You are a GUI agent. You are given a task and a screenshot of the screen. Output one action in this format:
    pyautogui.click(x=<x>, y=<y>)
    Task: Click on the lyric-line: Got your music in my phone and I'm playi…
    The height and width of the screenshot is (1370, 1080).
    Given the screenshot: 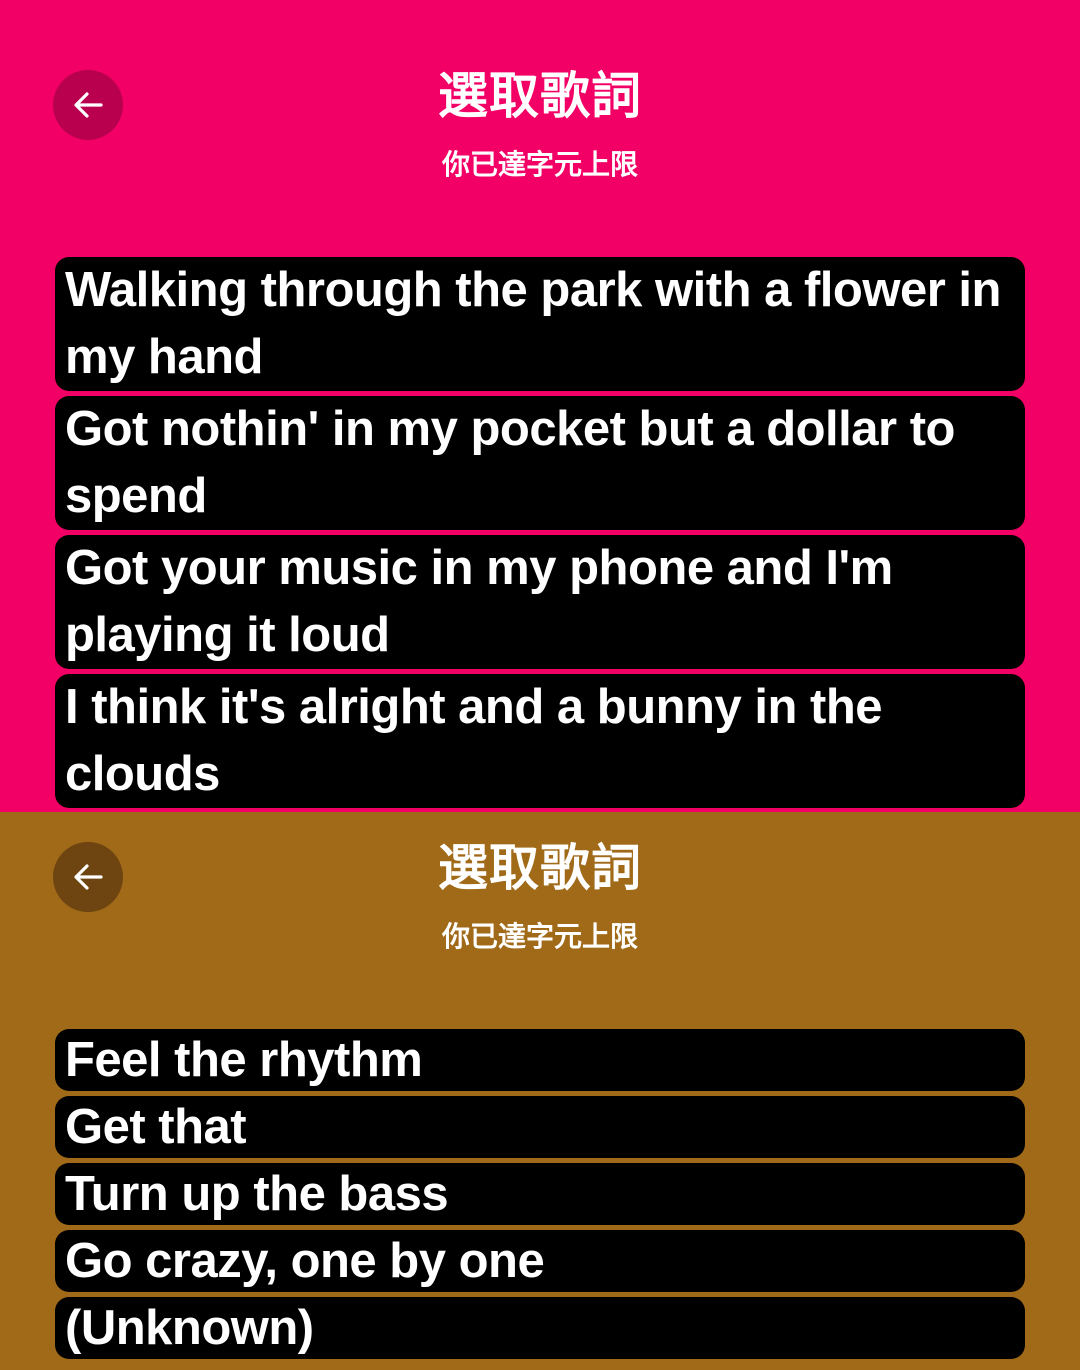 What is the action you would take?
    pyautogui.click(x=540, y=602)
    